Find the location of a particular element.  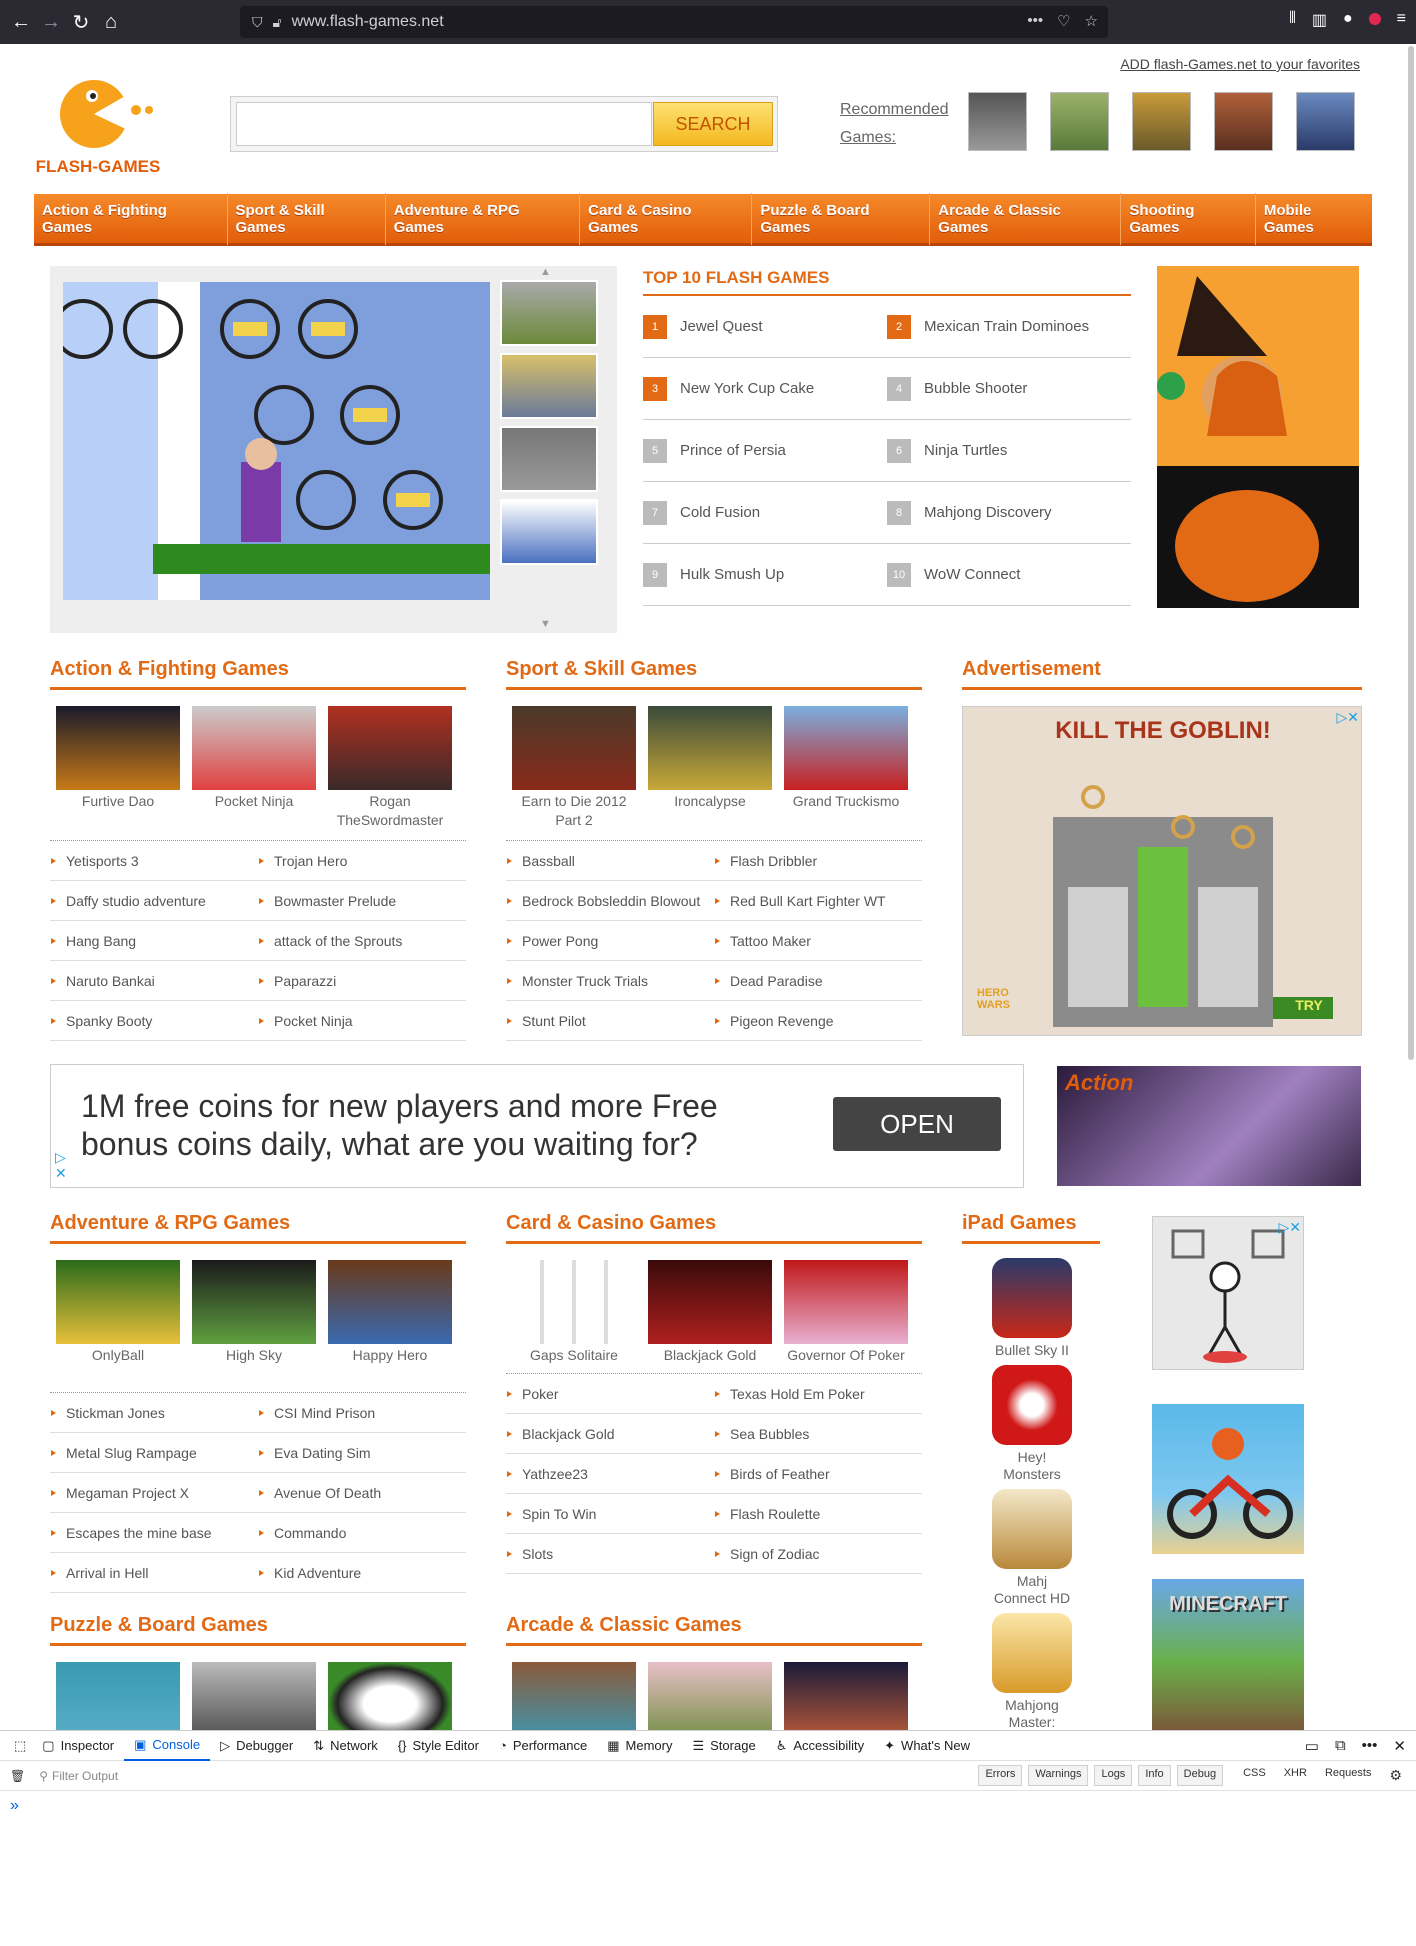

list-item: Metal Slug Rampage is located at coordinates (154, 1453).